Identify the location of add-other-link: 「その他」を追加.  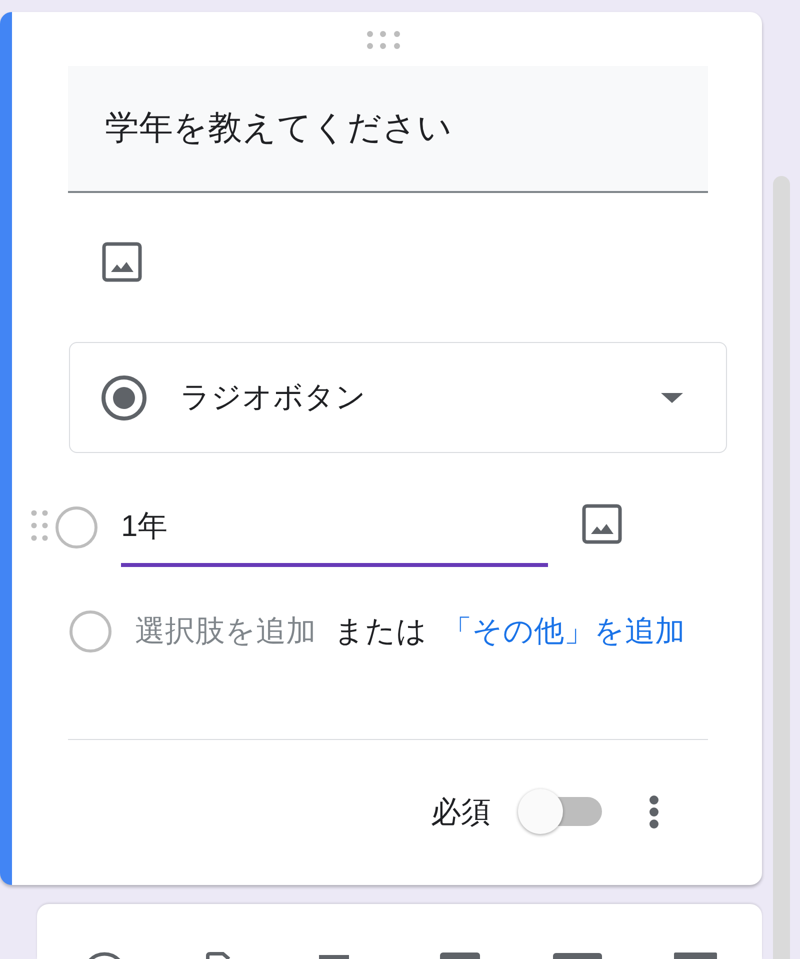
(563, 631).